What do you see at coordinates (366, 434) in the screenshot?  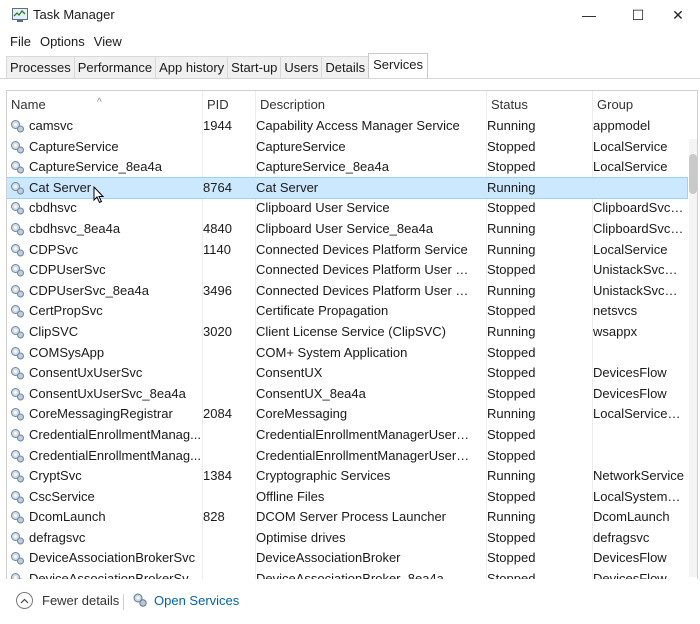 I see `service-description: CredentialEnrollmentManagerUserSvc` at bounding box center [366, 434].